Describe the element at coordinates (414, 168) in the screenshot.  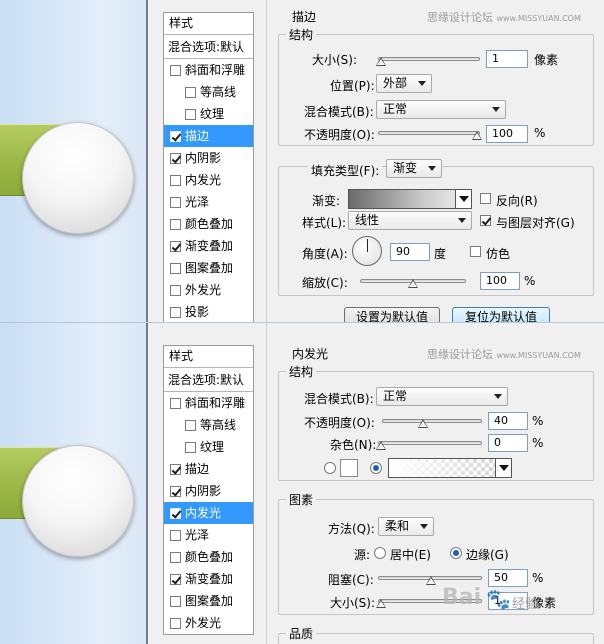
I see `fill-type-select: 渐变` at that location.